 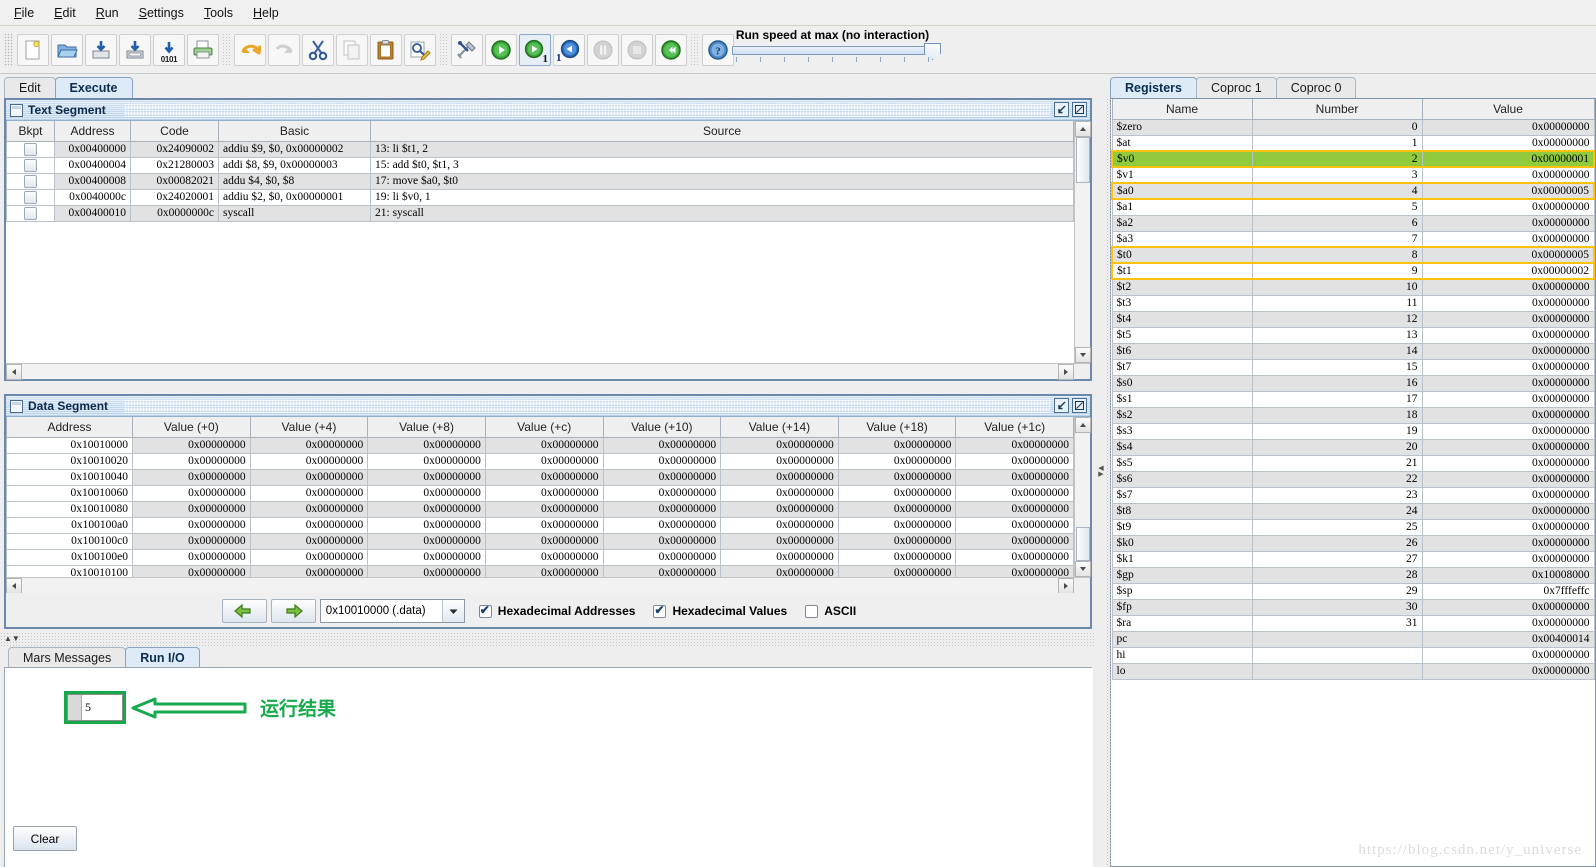 What do you see at coordinates (1079, 405) in the screenshot?
I see `maximize-icon` at bounding box center [1079, 405].